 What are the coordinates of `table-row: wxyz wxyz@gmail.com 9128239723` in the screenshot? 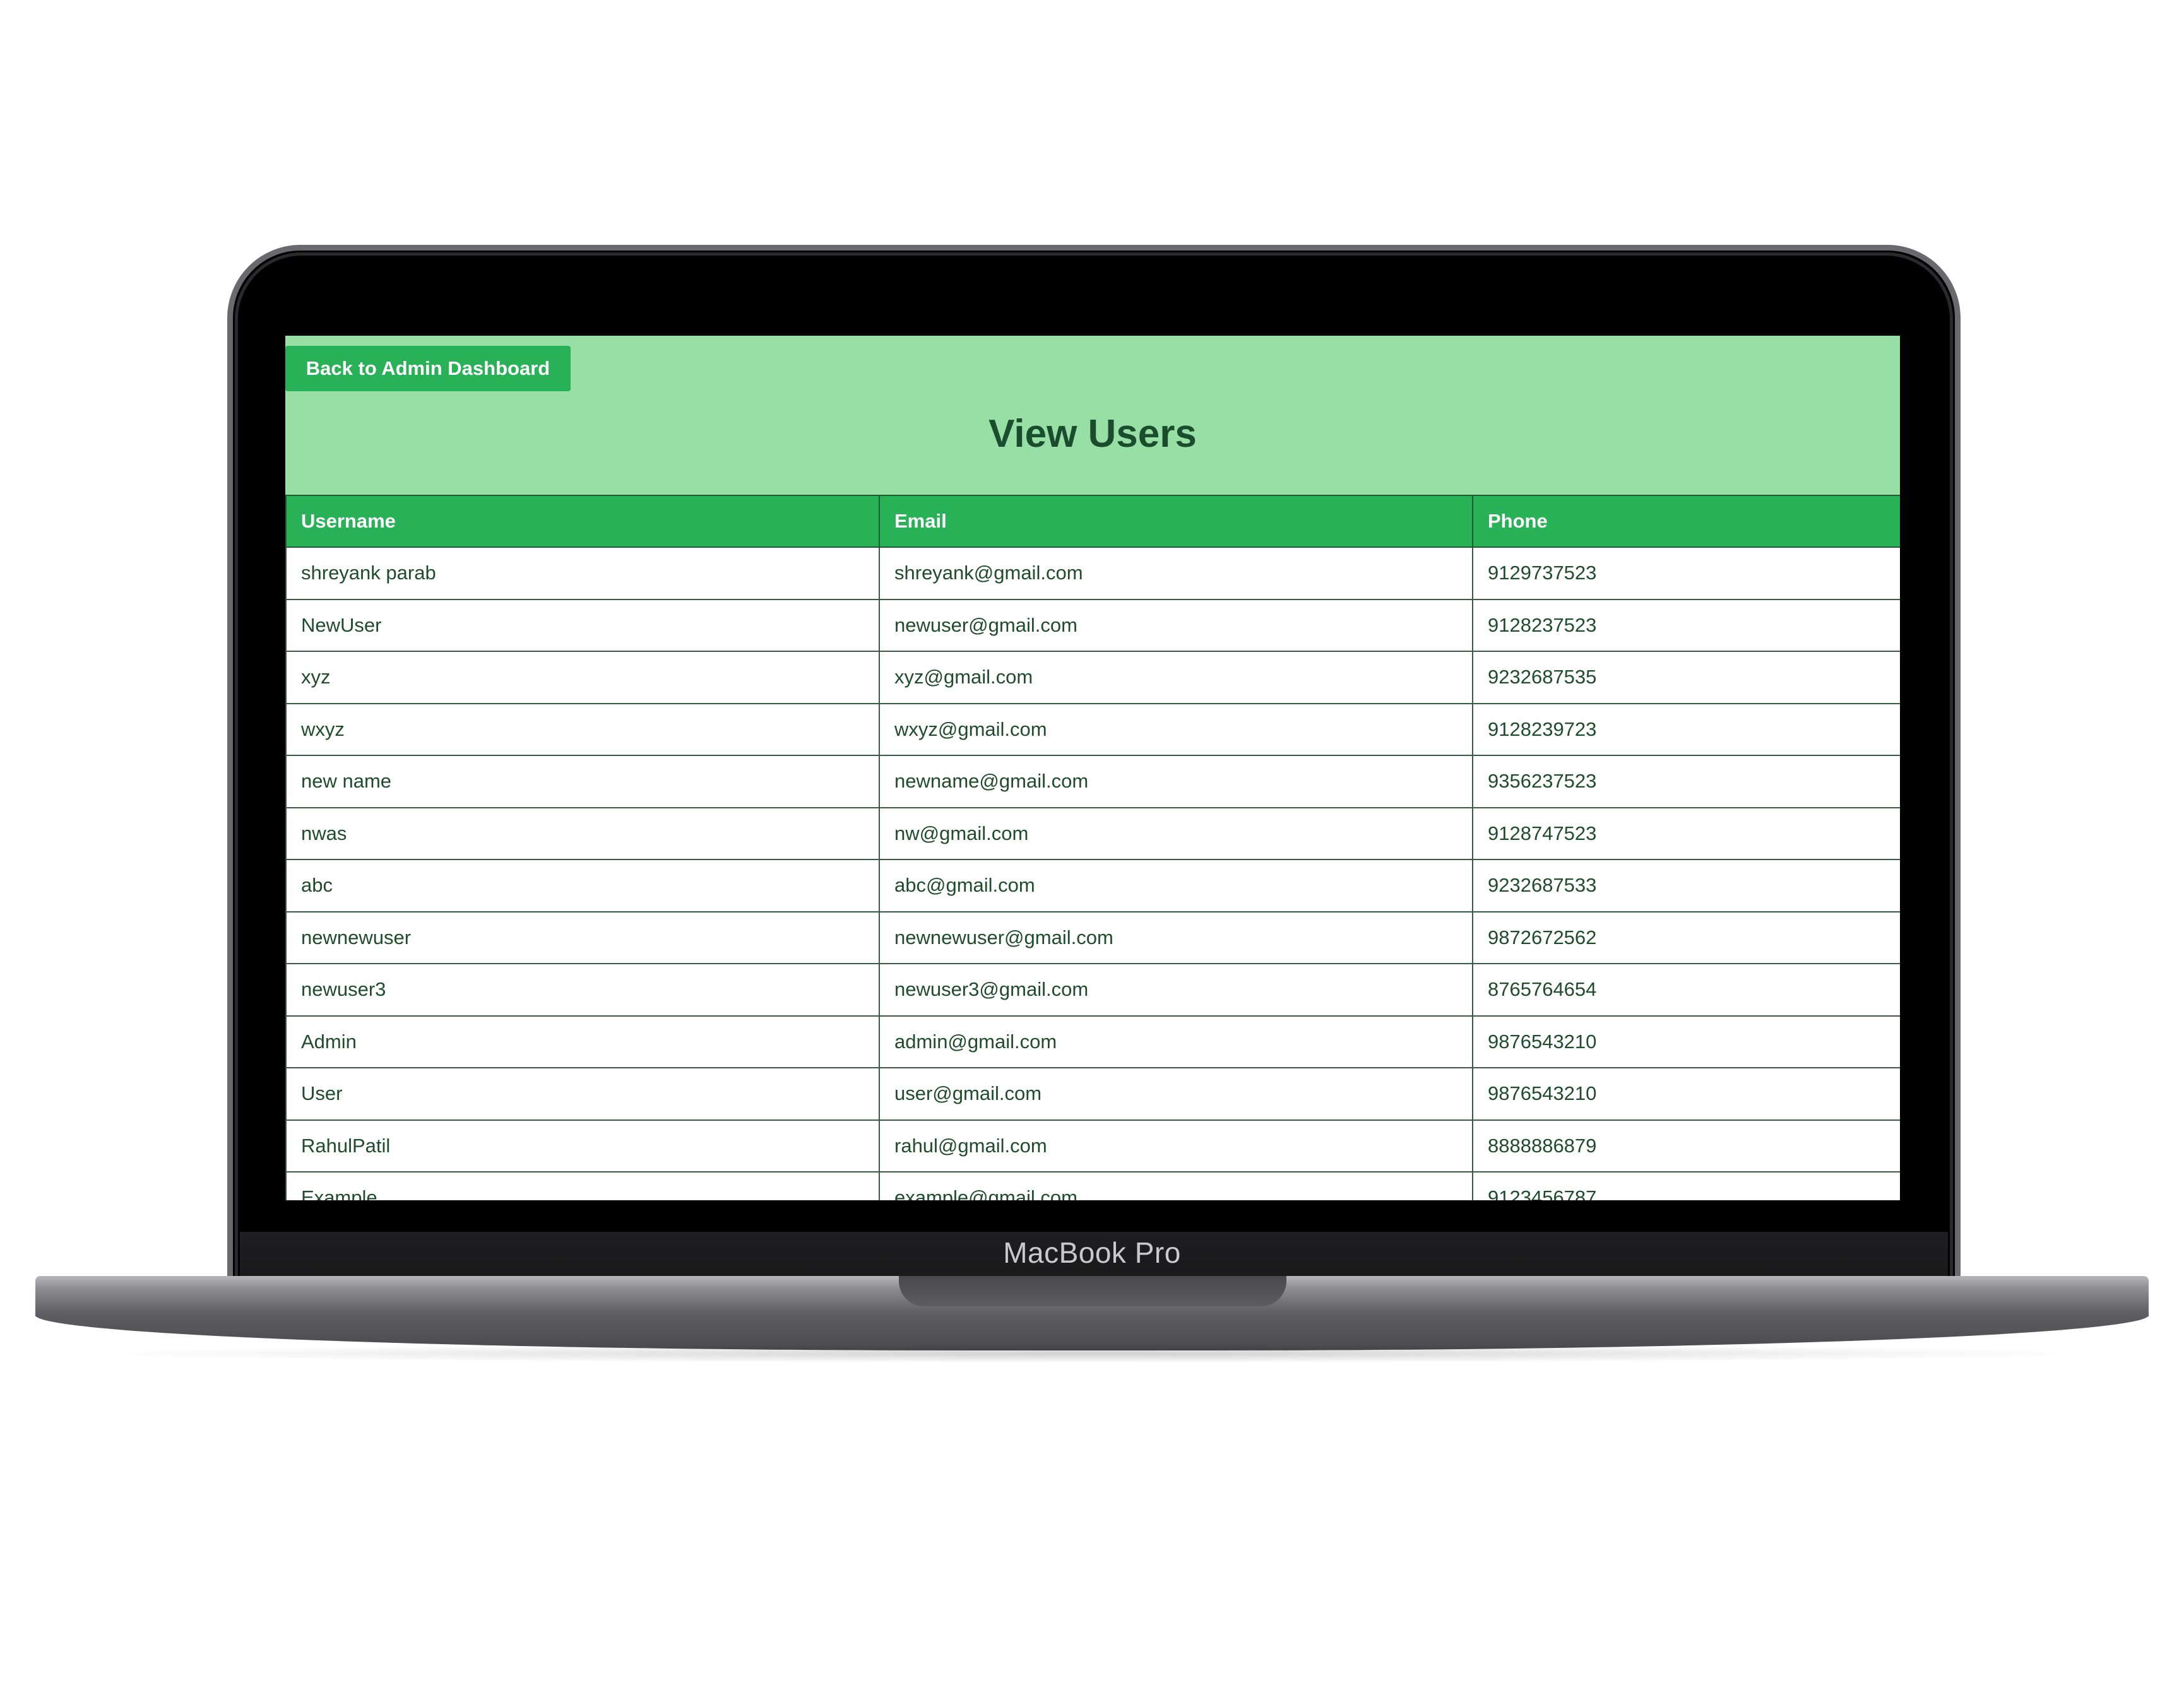 It's located at (1092, 729).